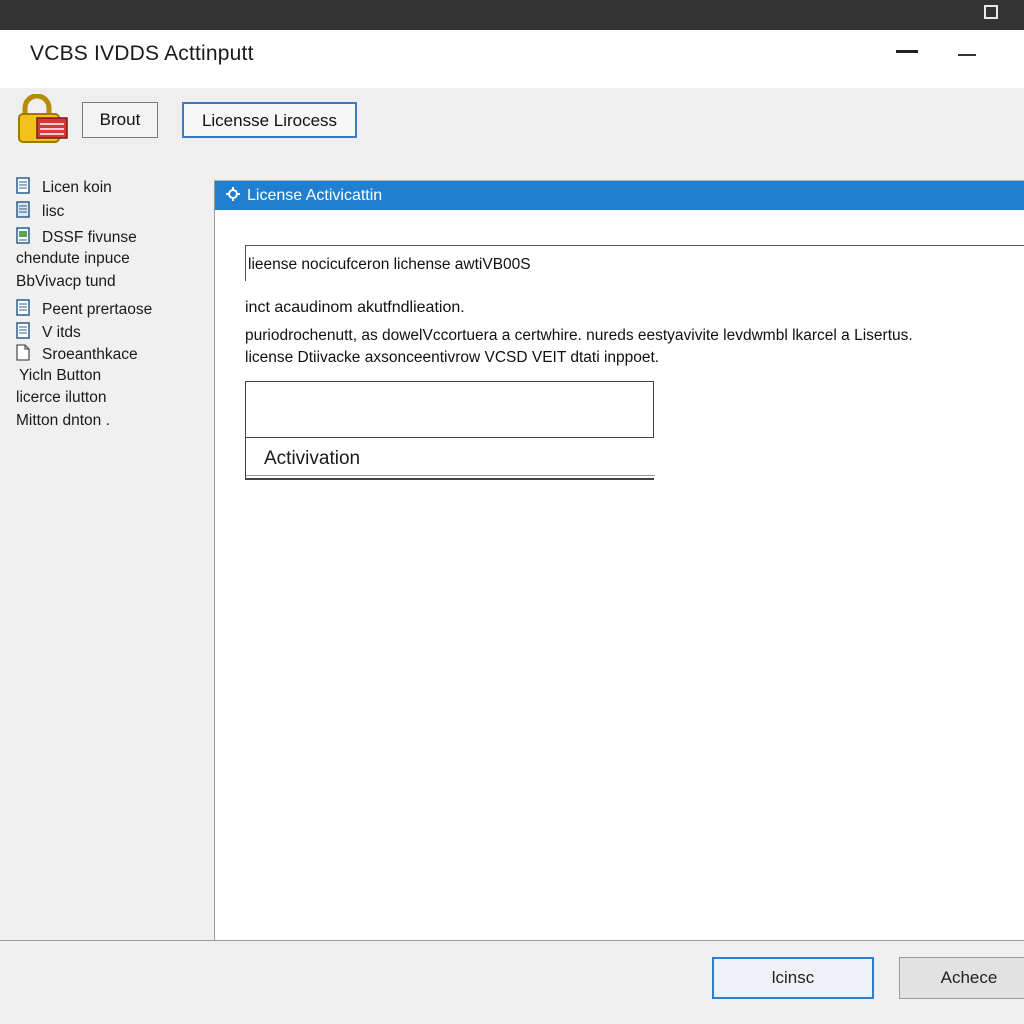  I want to click on description-text: lieense nocicufceron lichense awtiVB00S, so click(389, 264).